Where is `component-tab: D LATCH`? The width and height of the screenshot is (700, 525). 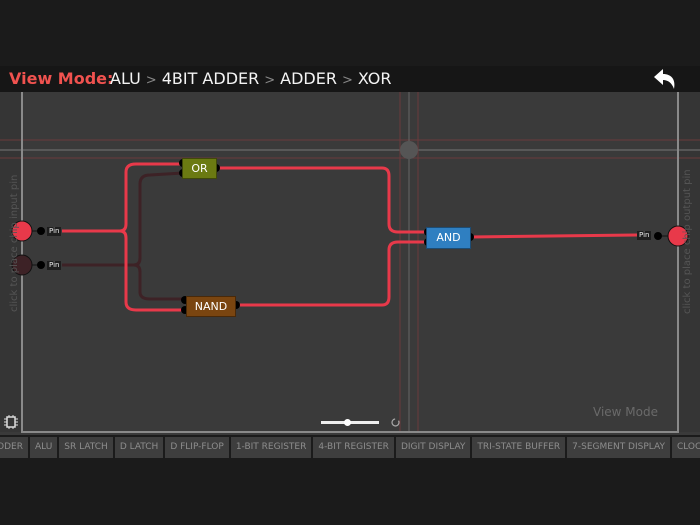
component-tab: D LATCH is located at coordinates (139, 447).